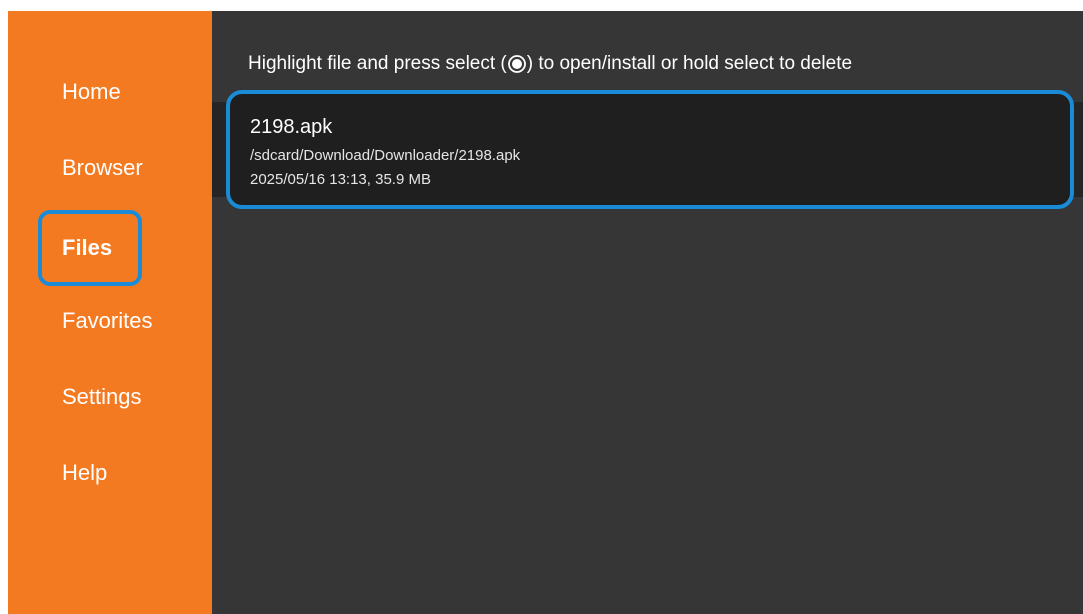 The width and height of the screenshot is (1083, 614). What do you see at coordinates (385, 155) in the screenshot?
I see `file-path: /sdcard/Download/Downloader/2198.apk` at bounding box center [385, 155].